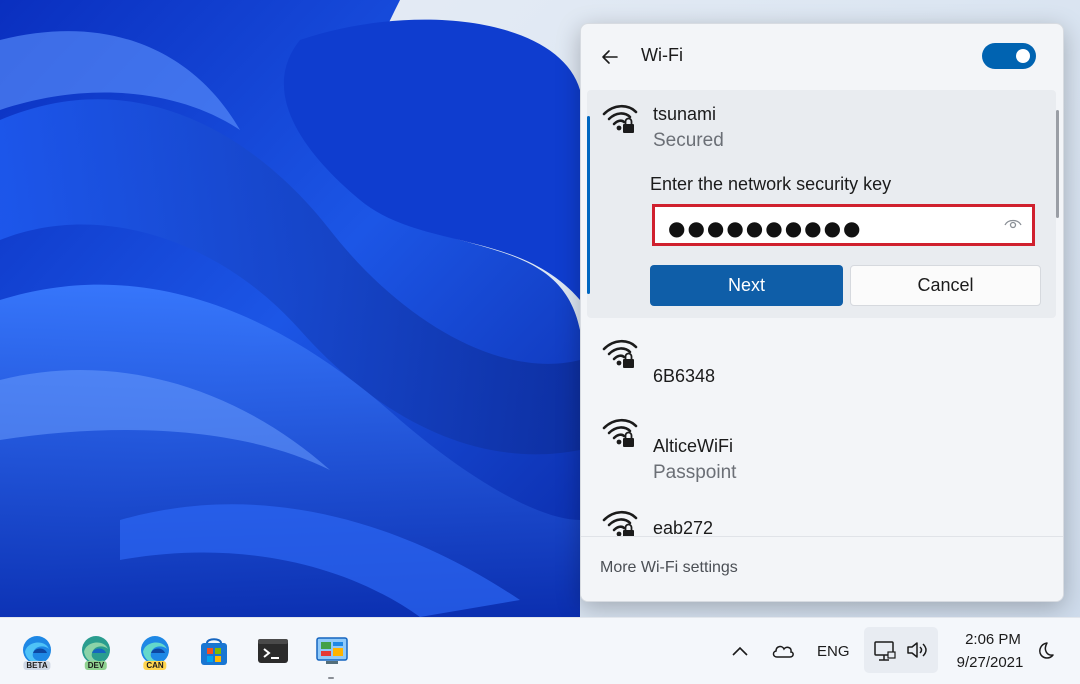 The height and width of the screenshot is (684, 1080). I want to click on toggle-knob, so click(1023, 56).